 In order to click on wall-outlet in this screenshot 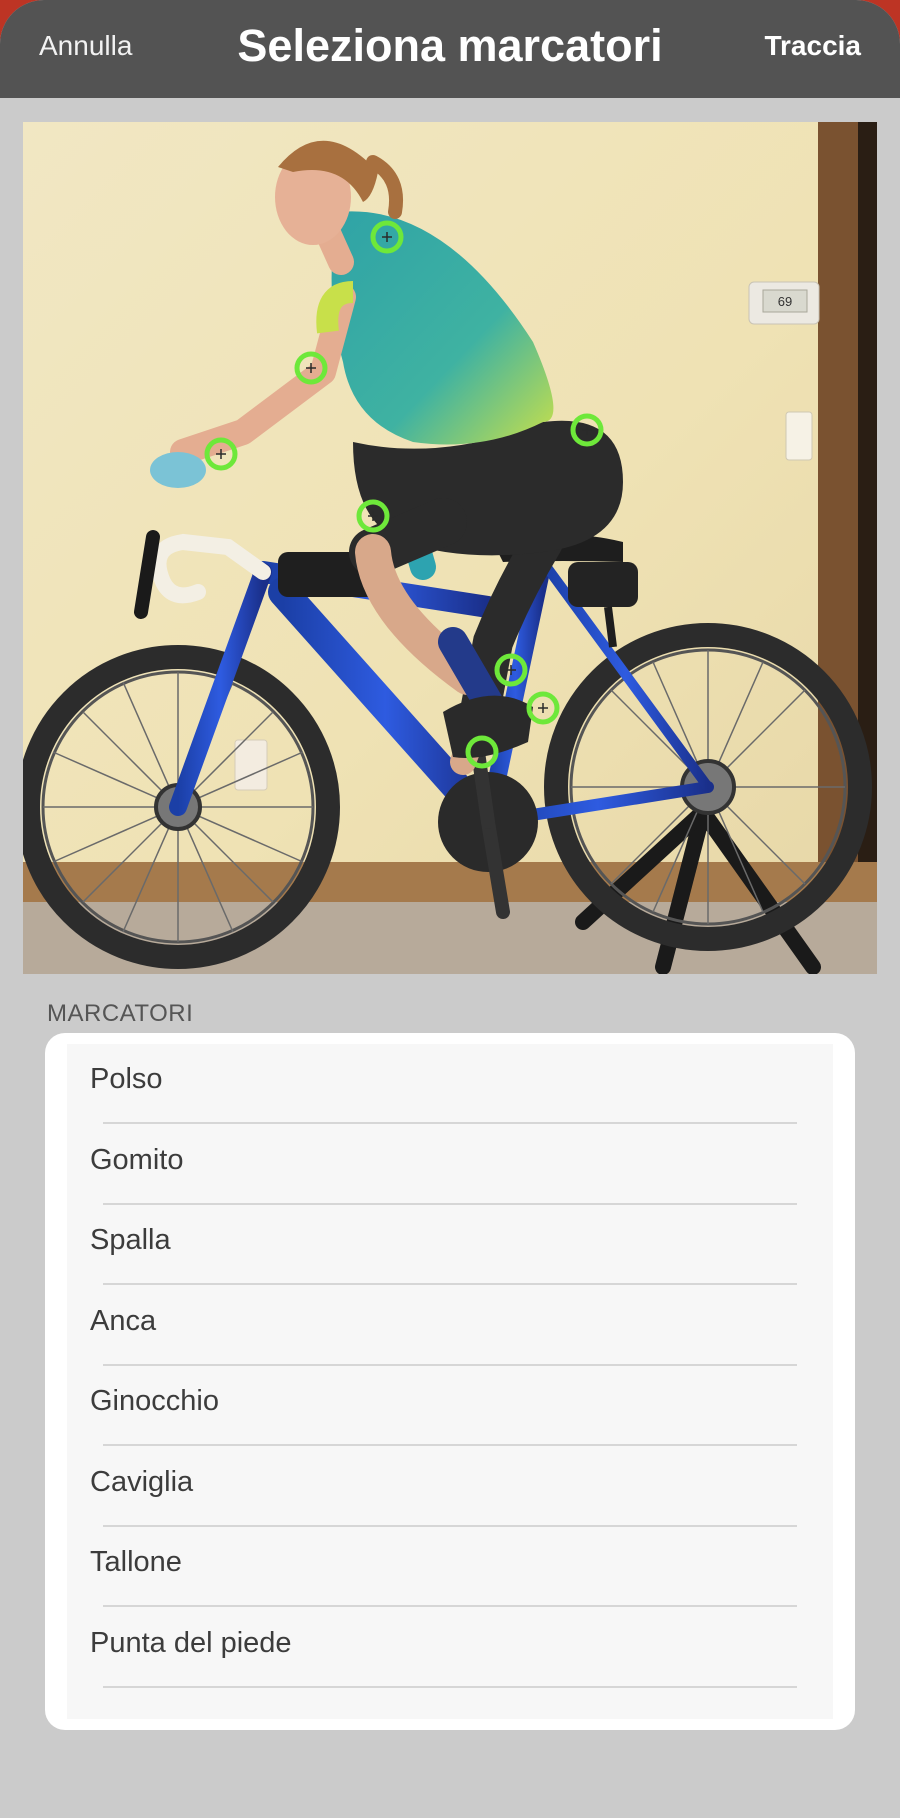, I will do `click(251, 765)`.